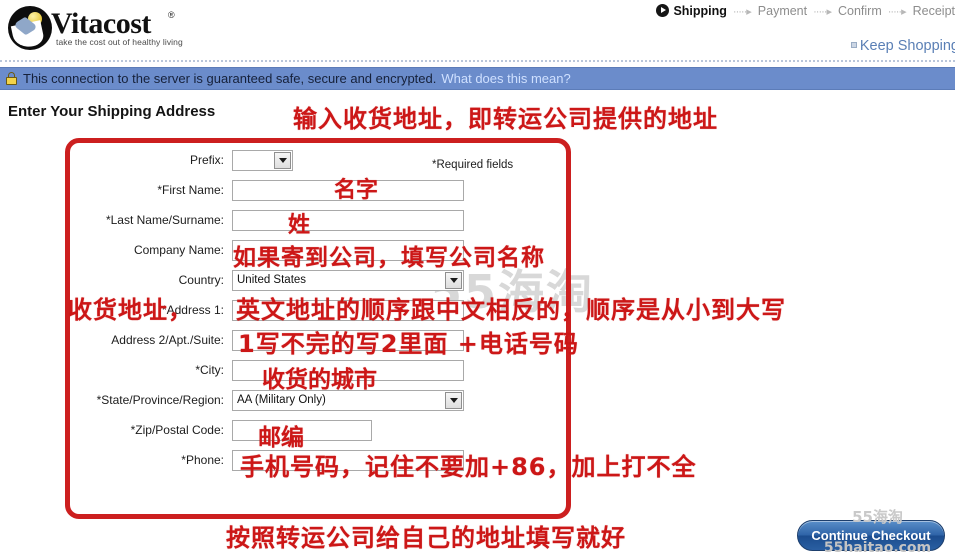 The image size is (955, 559). I want to click on label-phone: *Phone:, so click(202, 460).